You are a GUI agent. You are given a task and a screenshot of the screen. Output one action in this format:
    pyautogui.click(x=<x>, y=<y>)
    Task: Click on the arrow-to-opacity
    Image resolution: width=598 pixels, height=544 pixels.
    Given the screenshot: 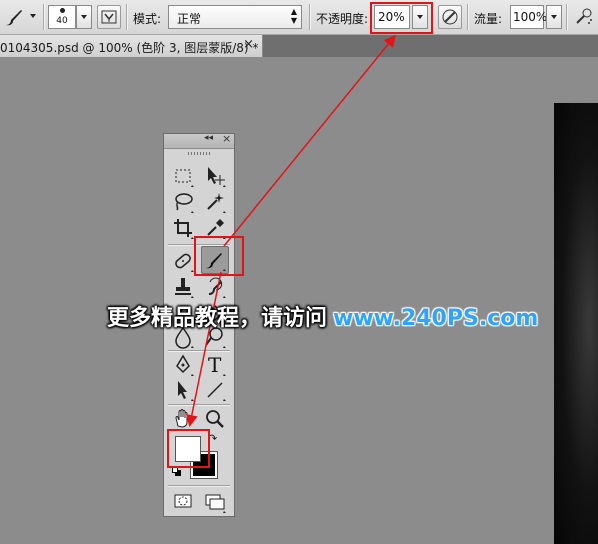 What is the action you would take?
    pyautogui.click(x=309, y=140)
    